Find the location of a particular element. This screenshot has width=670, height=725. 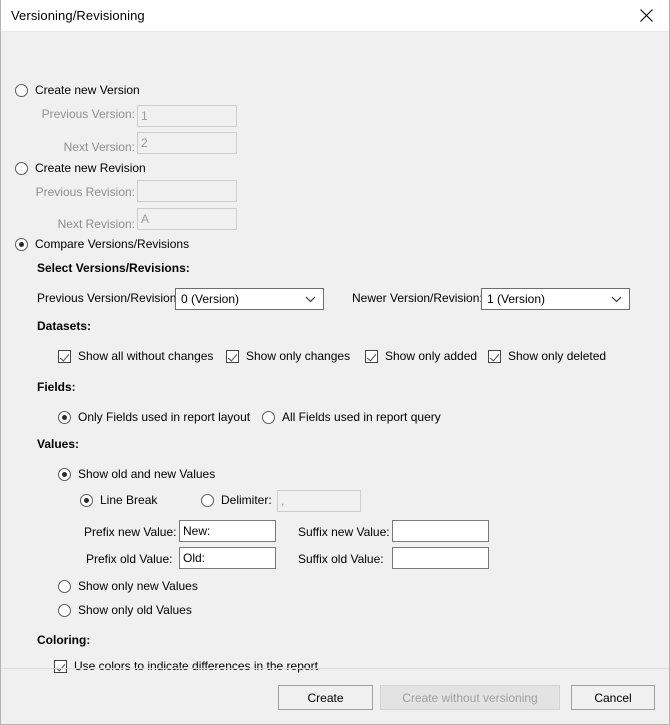

radio-label: Show old and new Values is located at coordinates (147, 474).